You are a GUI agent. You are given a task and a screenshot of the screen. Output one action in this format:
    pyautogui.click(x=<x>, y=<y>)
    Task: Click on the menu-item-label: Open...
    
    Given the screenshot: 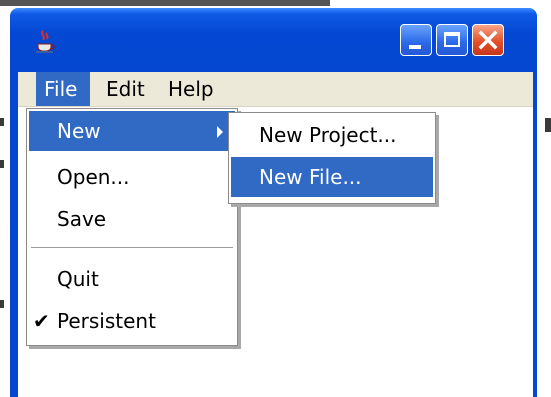 What is the action you would take?
    pyautogui.click(x=93, y=177)
    